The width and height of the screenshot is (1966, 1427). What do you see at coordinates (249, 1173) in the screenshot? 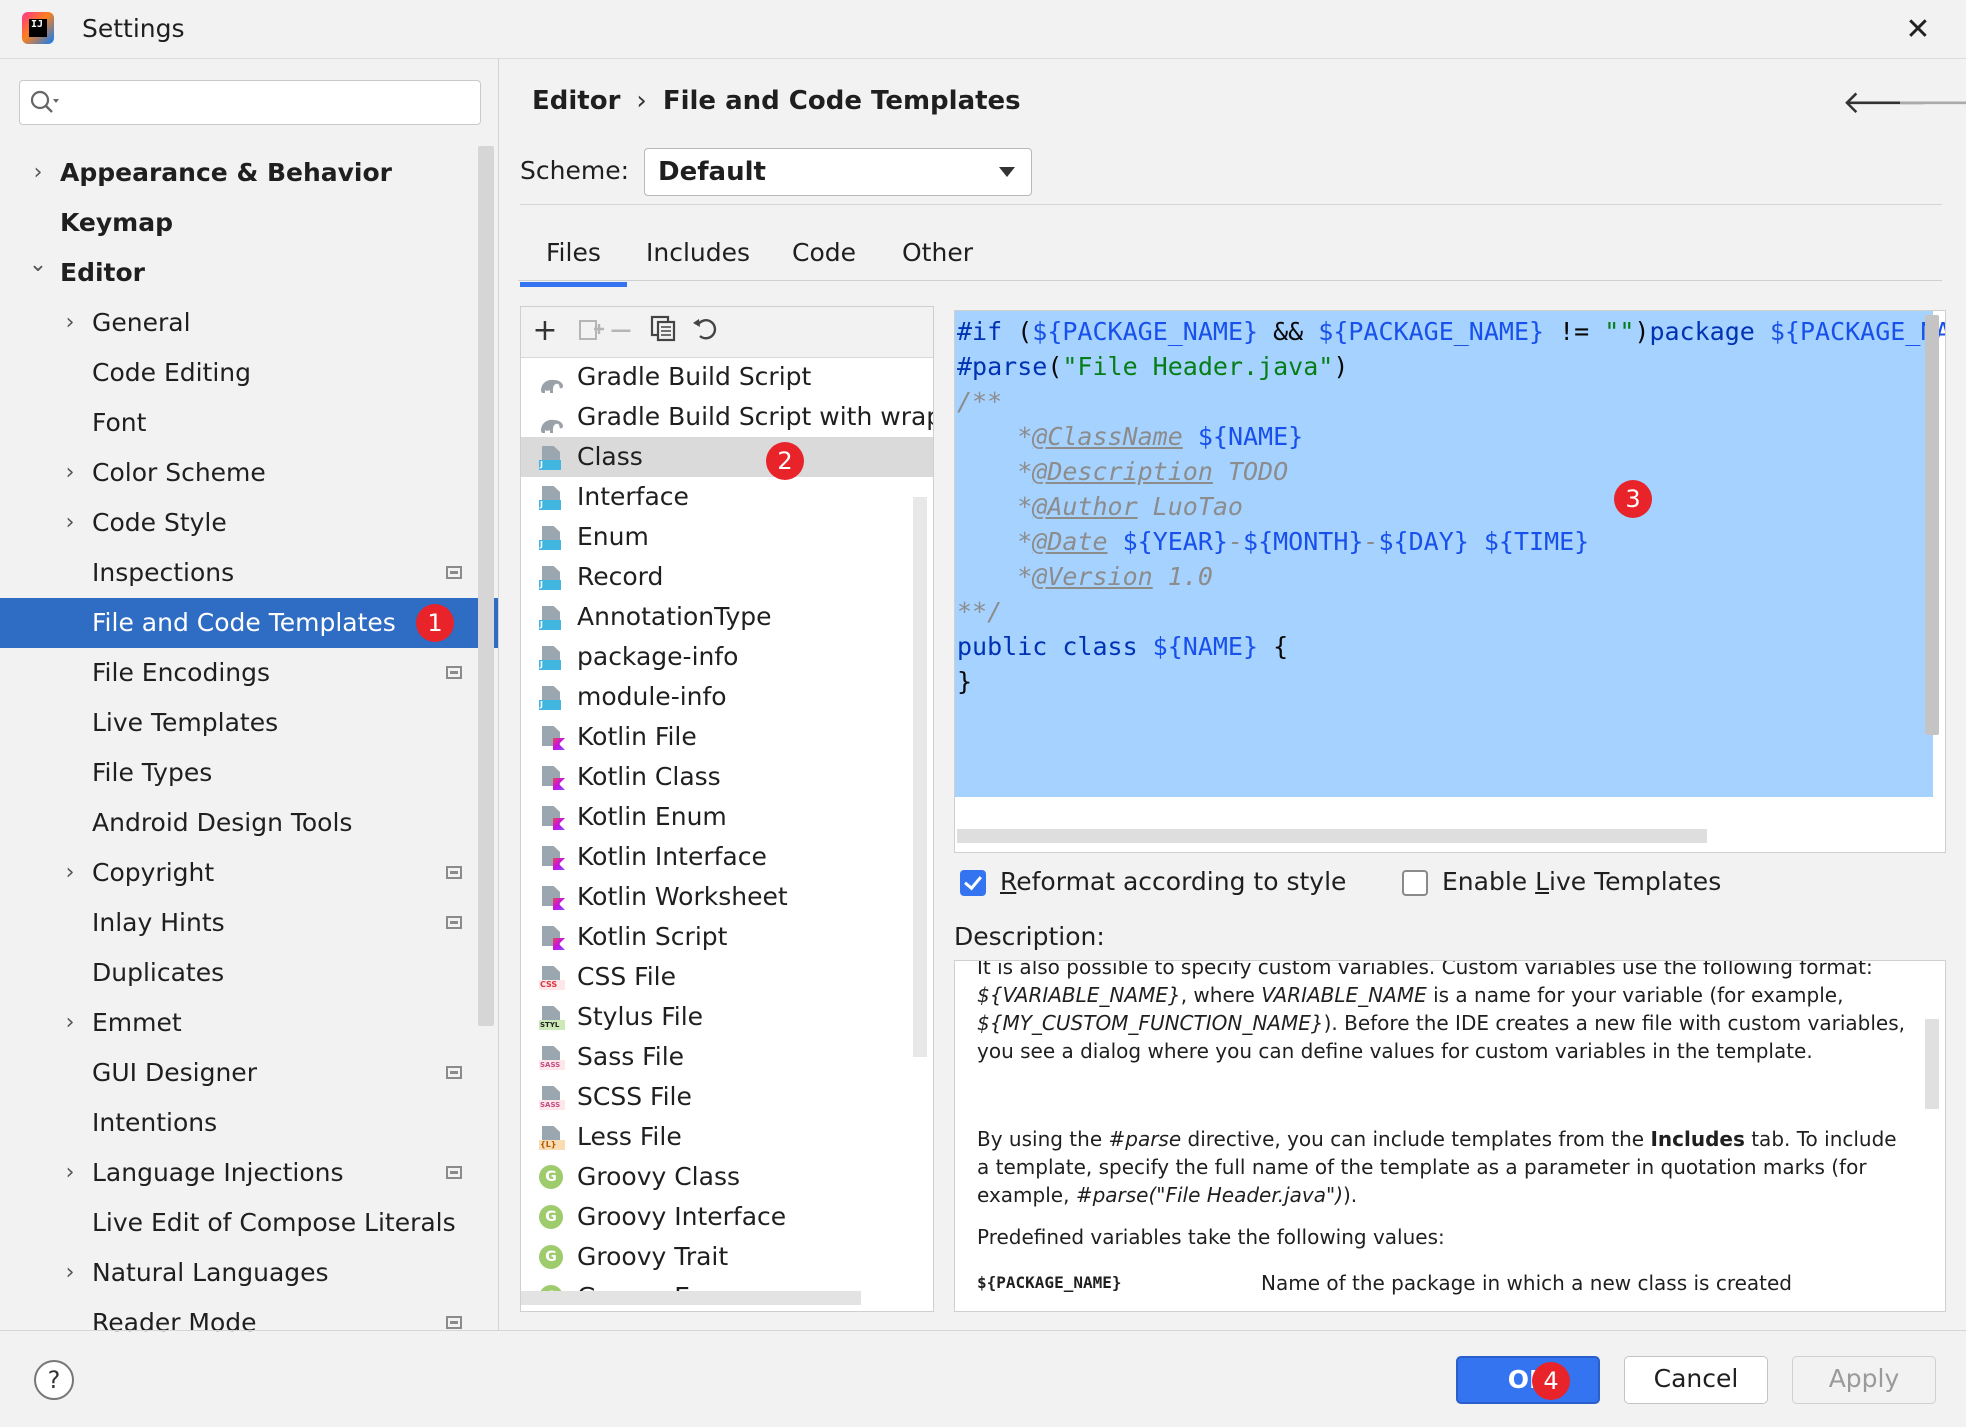
I see `sidebar-item: › Language Injections` at bounding box center [249, 1173].